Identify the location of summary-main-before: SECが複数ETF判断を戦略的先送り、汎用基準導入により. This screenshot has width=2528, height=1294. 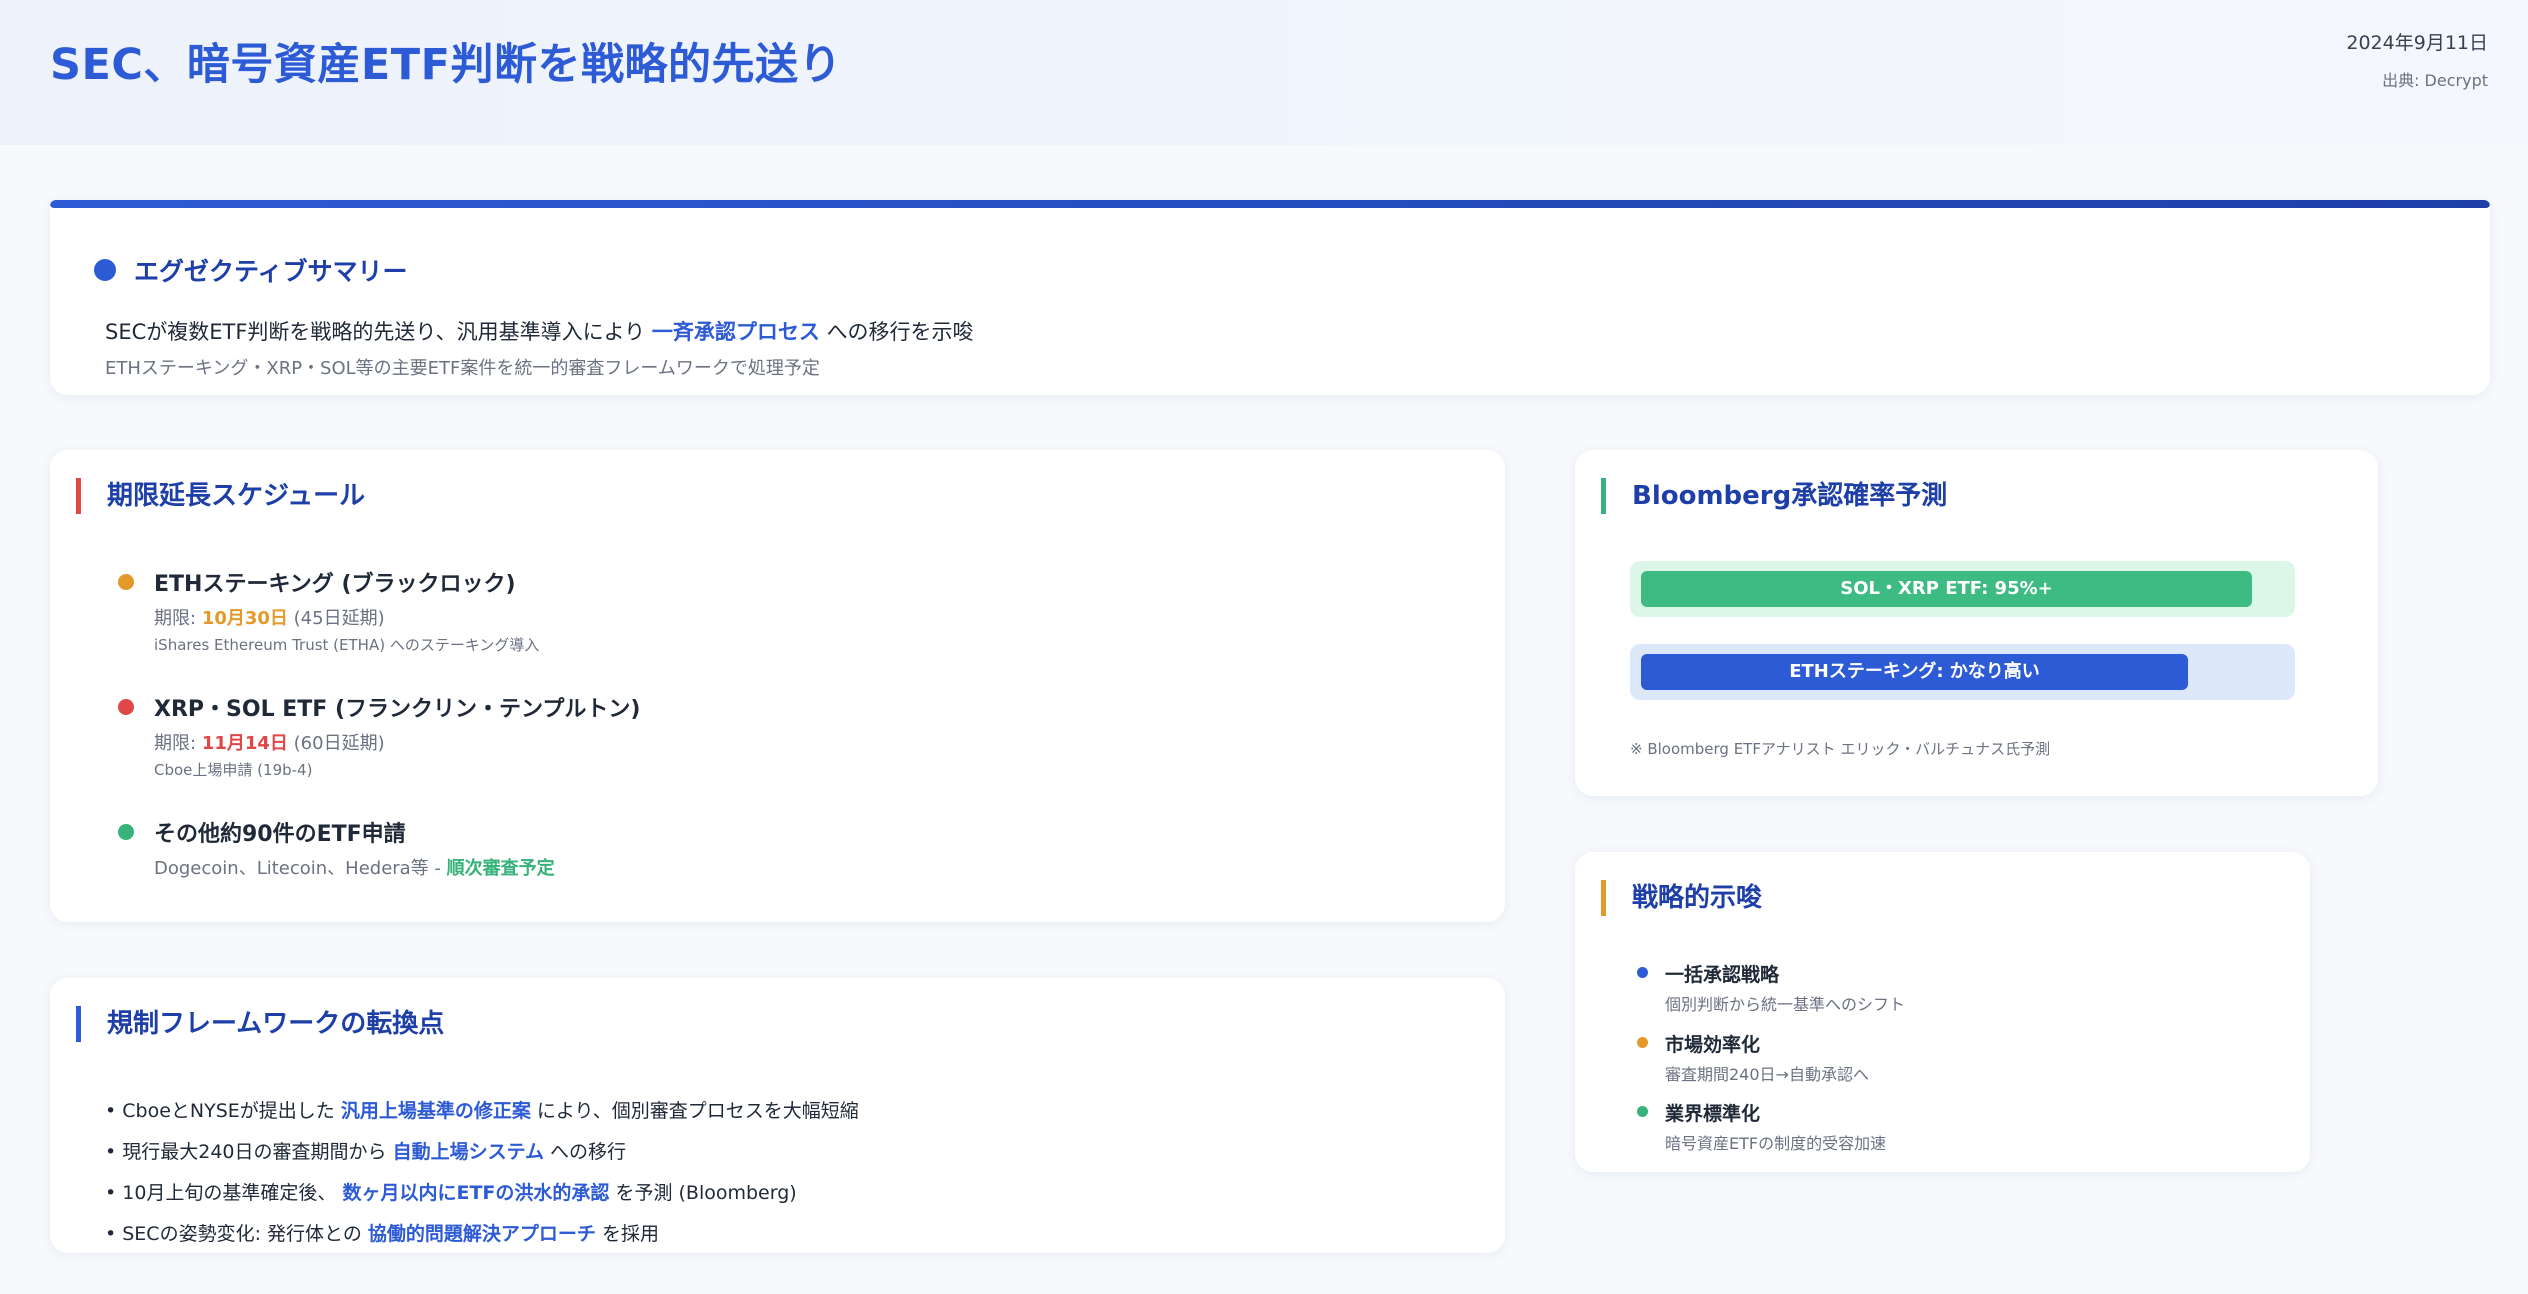
(375, 332).